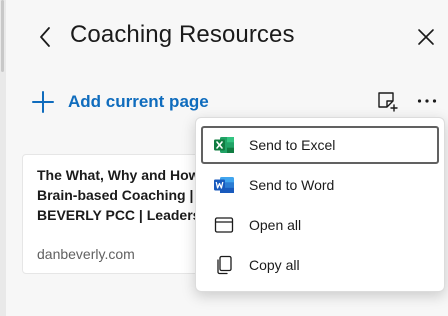 The image size is (448, 316). I want to click on more-options-icon, so click(427, 101).